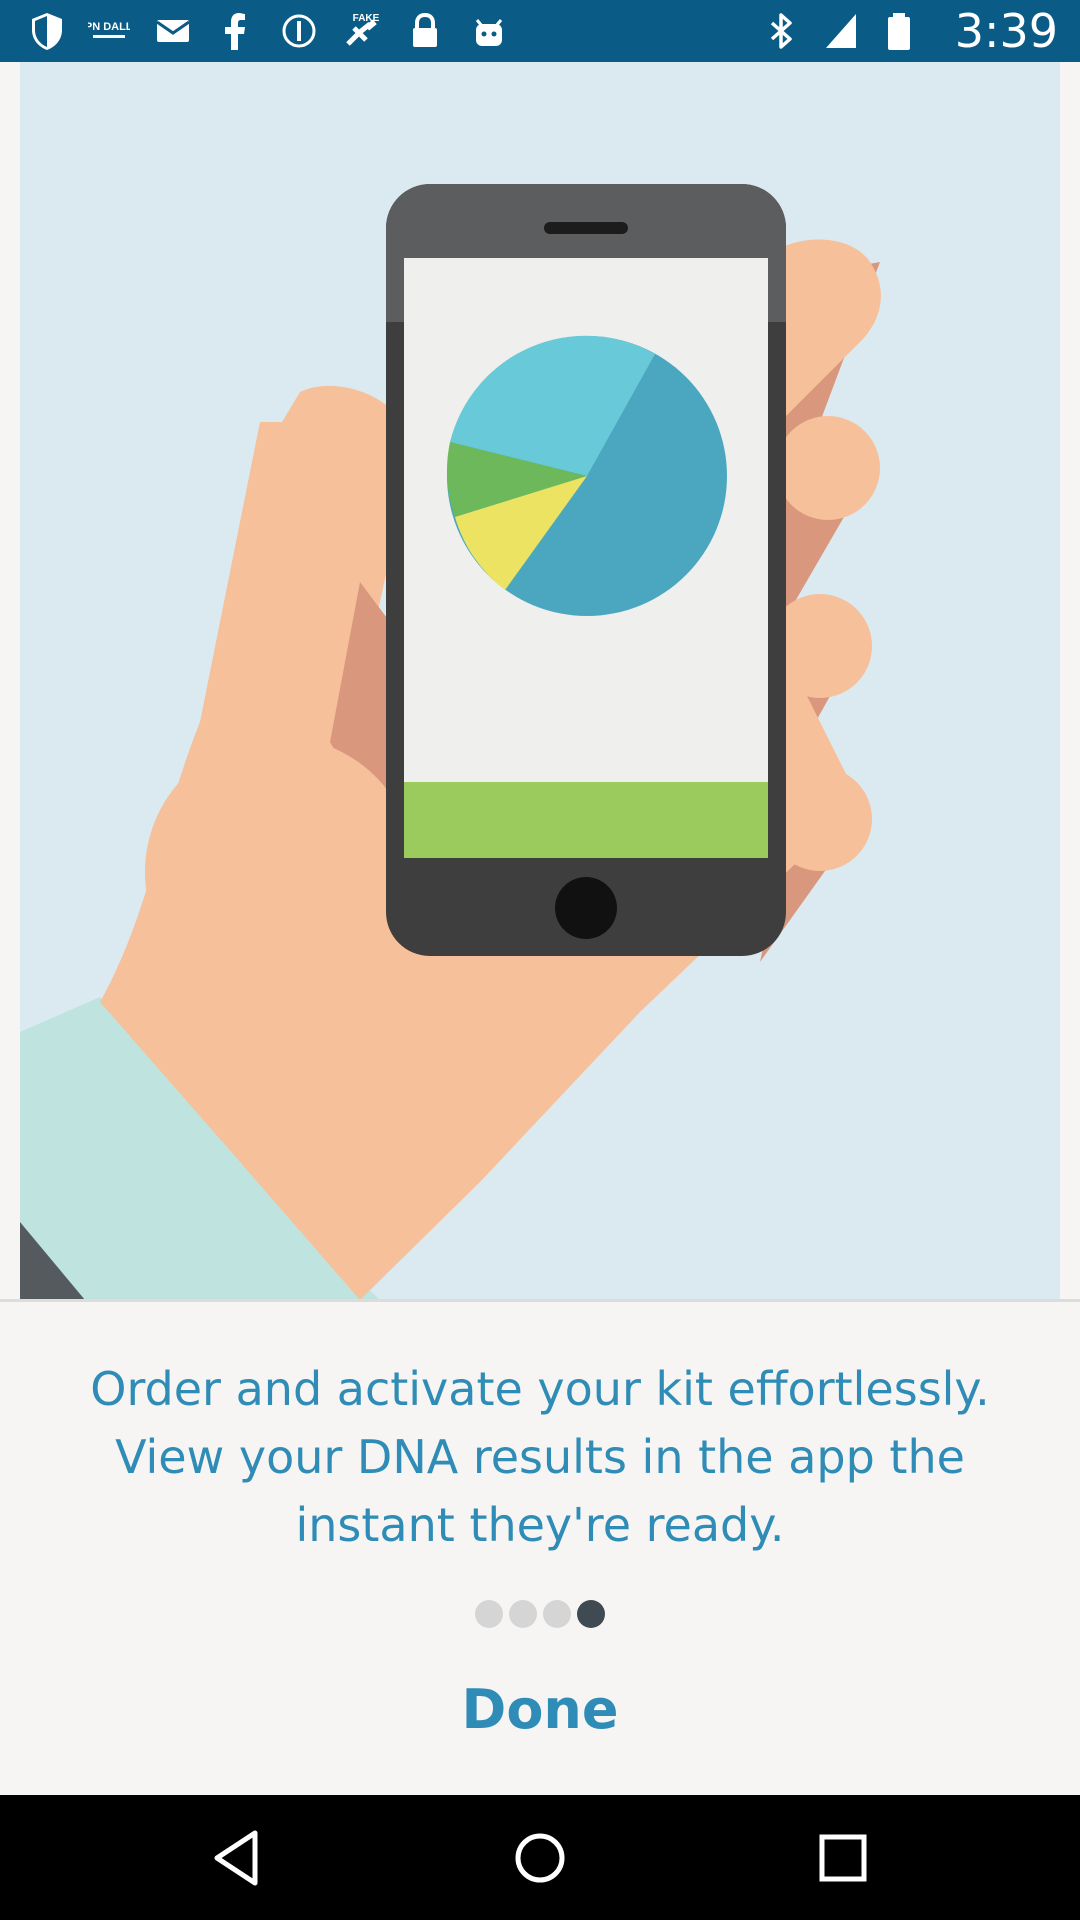 The image size is (1080, 1920). I want to click on phone-home-button, so click(586, 908).